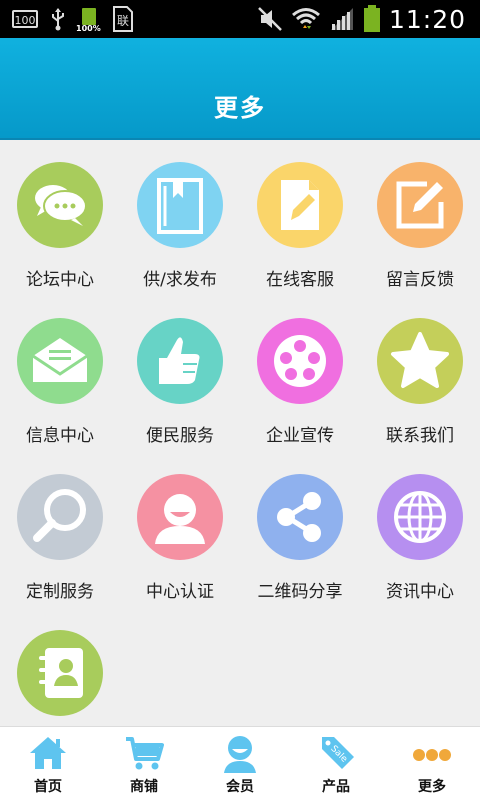 This screenshot has width=480, height=801. I want to click on edit-square-icon, so click(420, 205).